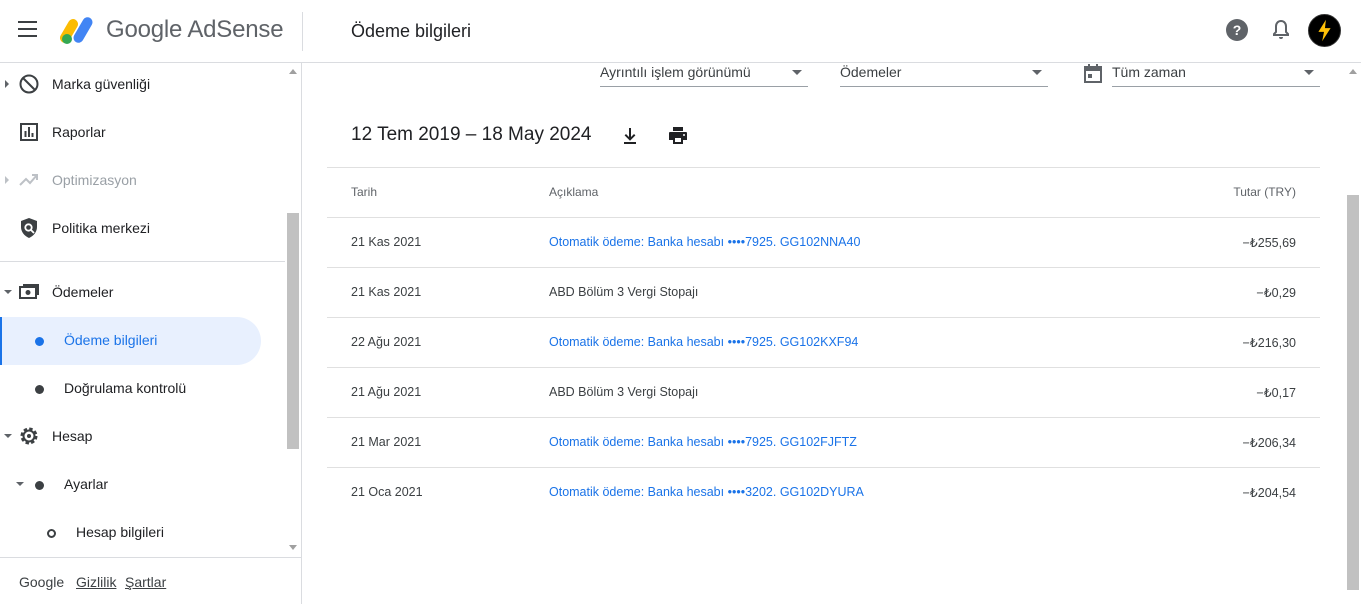 This screenshot has height=604, width=1361. I want to click on print-icon, so click(678, 136).